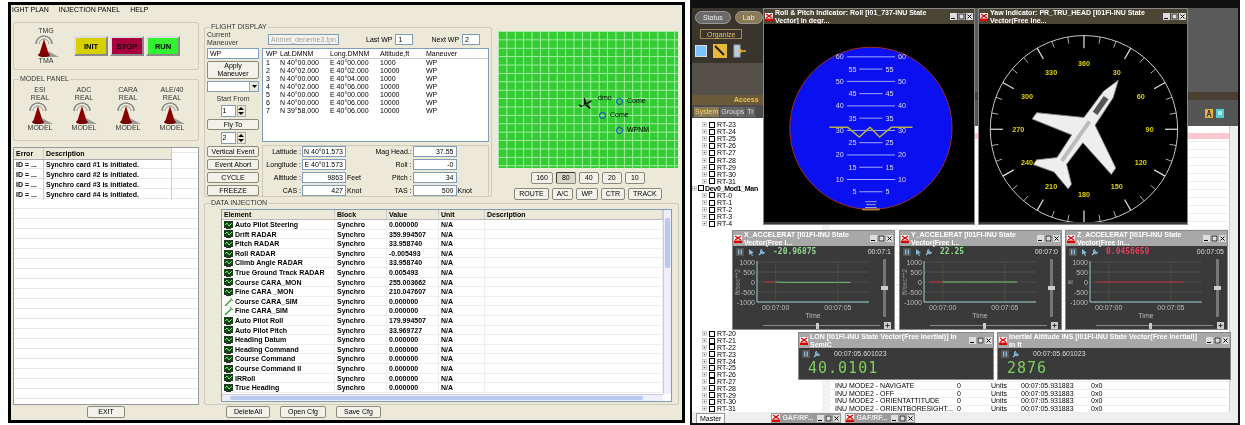 Image resolution: width=1245 pixels, height=425 pixels. Describe the element at coordinates (254, 86) in the screenshot. I see `caret-icon` at that location.